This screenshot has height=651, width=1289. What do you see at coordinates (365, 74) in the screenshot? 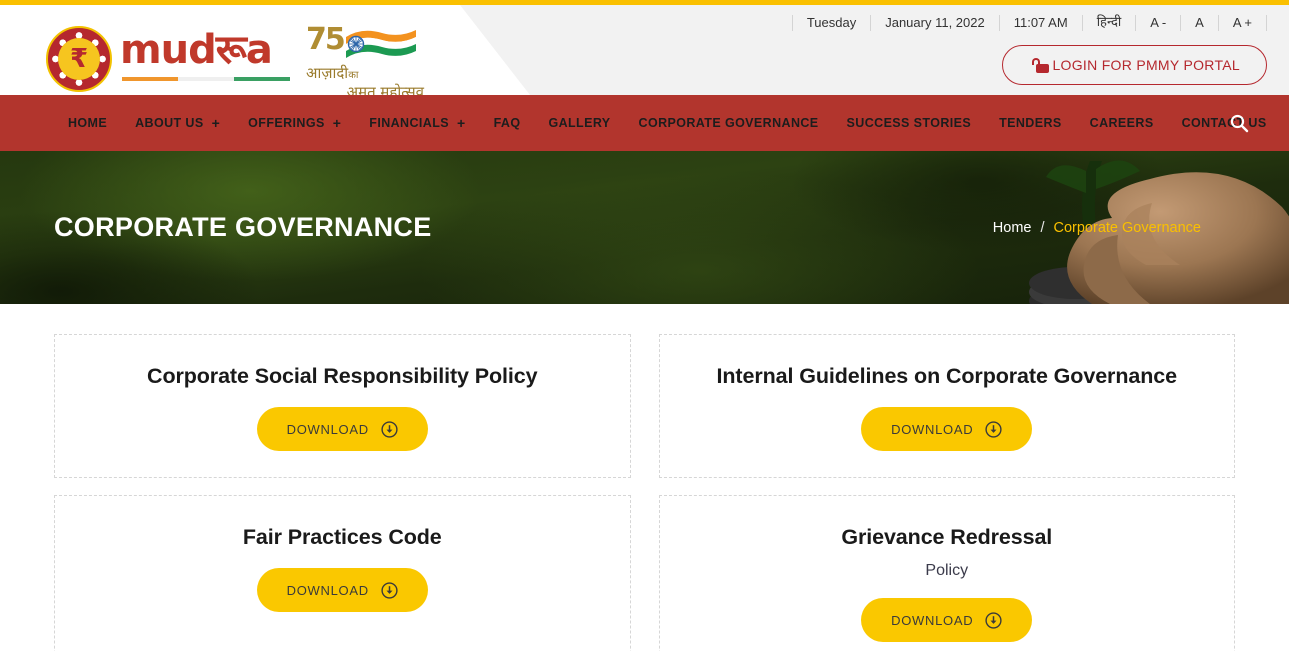
I see `azadi-text-line1: आज़ादीका` at bounding box center [365, 74].